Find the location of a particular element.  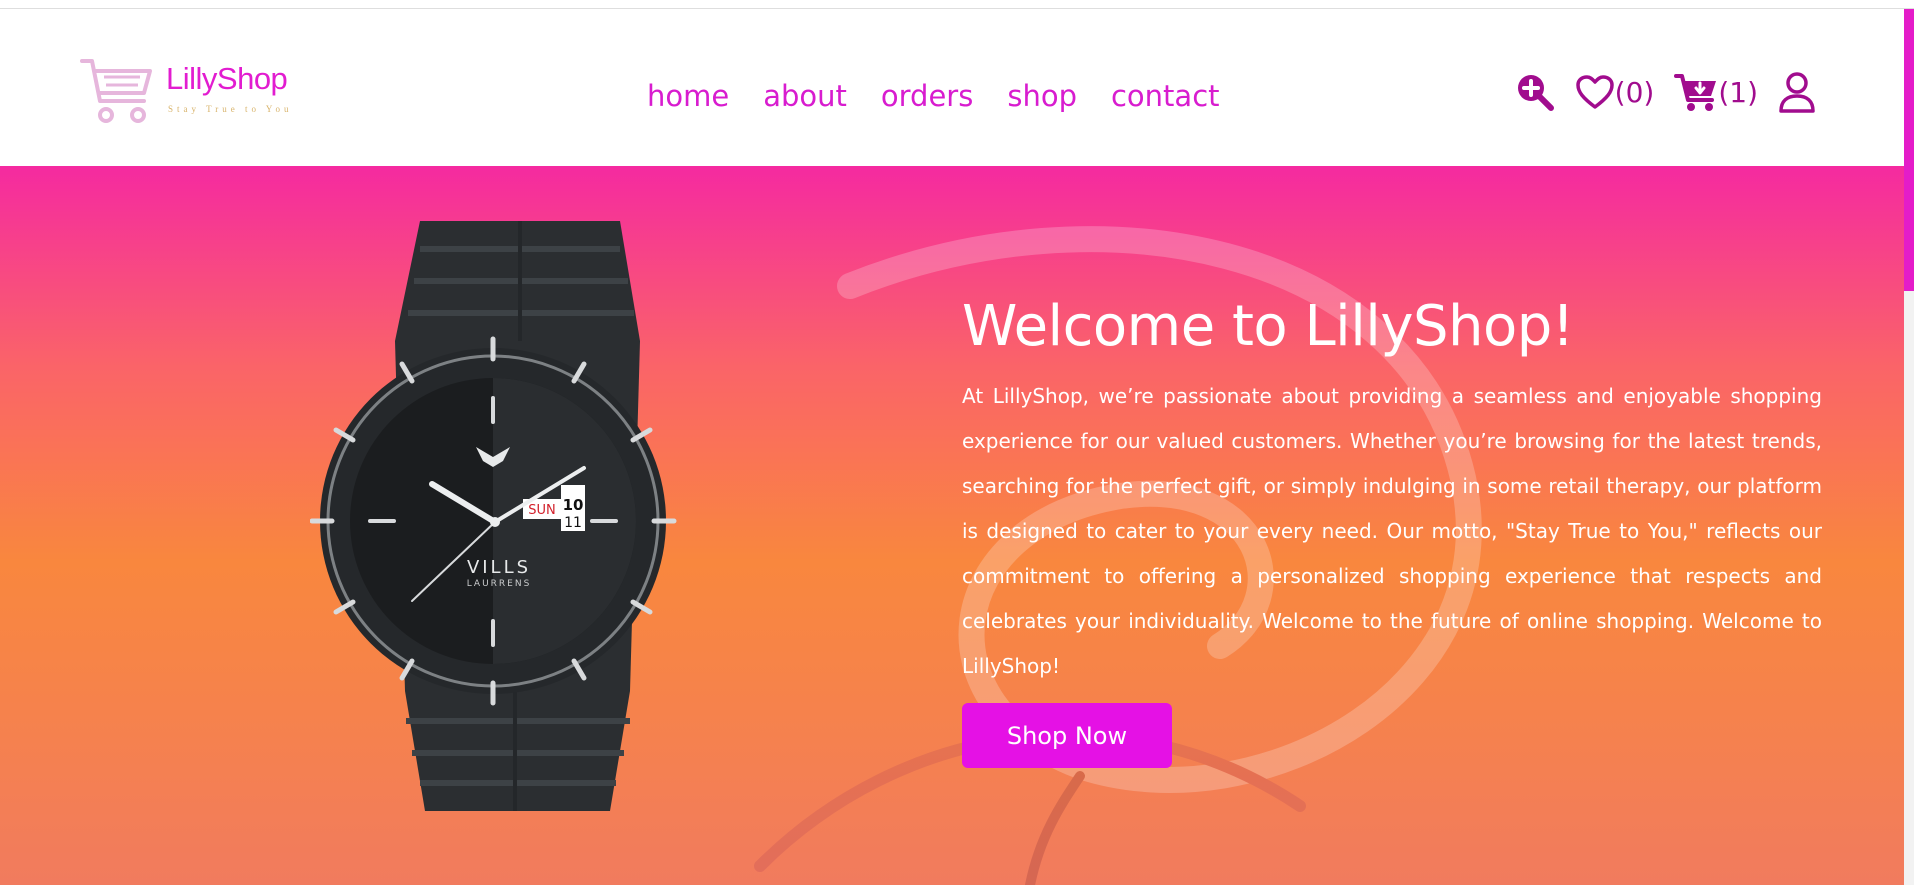

nav-link-contact: contact is located at coordinates (1165, 96).